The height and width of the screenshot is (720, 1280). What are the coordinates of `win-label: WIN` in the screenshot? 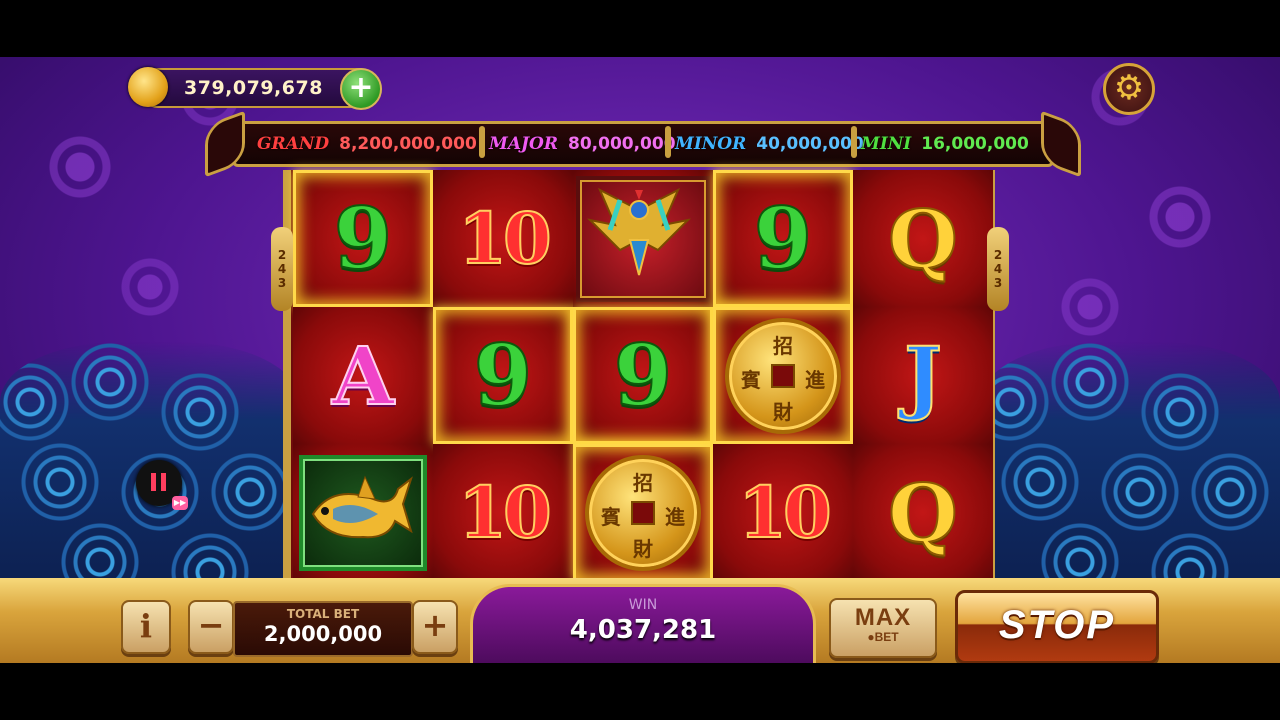 It's located at (643, 605).